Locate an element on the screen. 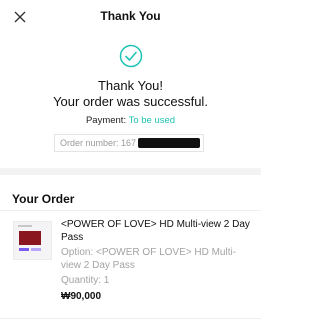 Image resolution: width=320 pixels, height=320 pixels. page-title: Thank You is located at coordinates (130, 16).